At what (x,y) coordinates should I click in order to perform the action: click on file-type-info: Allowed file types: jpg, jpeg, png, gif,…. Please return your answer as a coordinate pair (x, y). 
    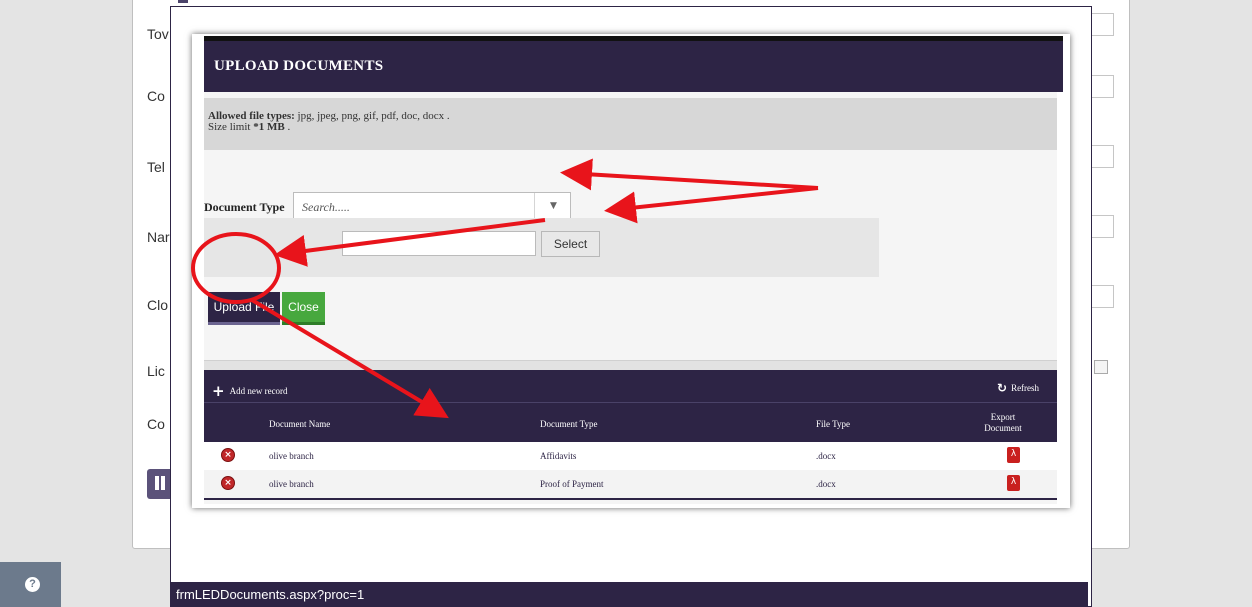
    Looking at the image, I should click on (630, 124).